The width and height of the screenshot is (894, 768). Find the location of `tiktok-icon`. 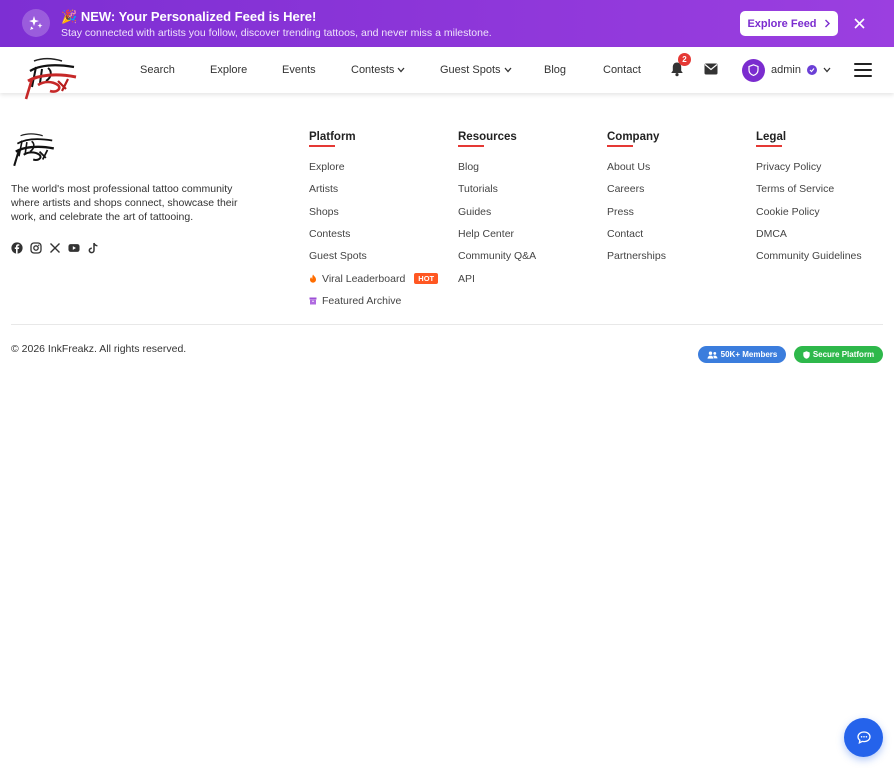

tiktok-icon is located at coordinates (93, 248).